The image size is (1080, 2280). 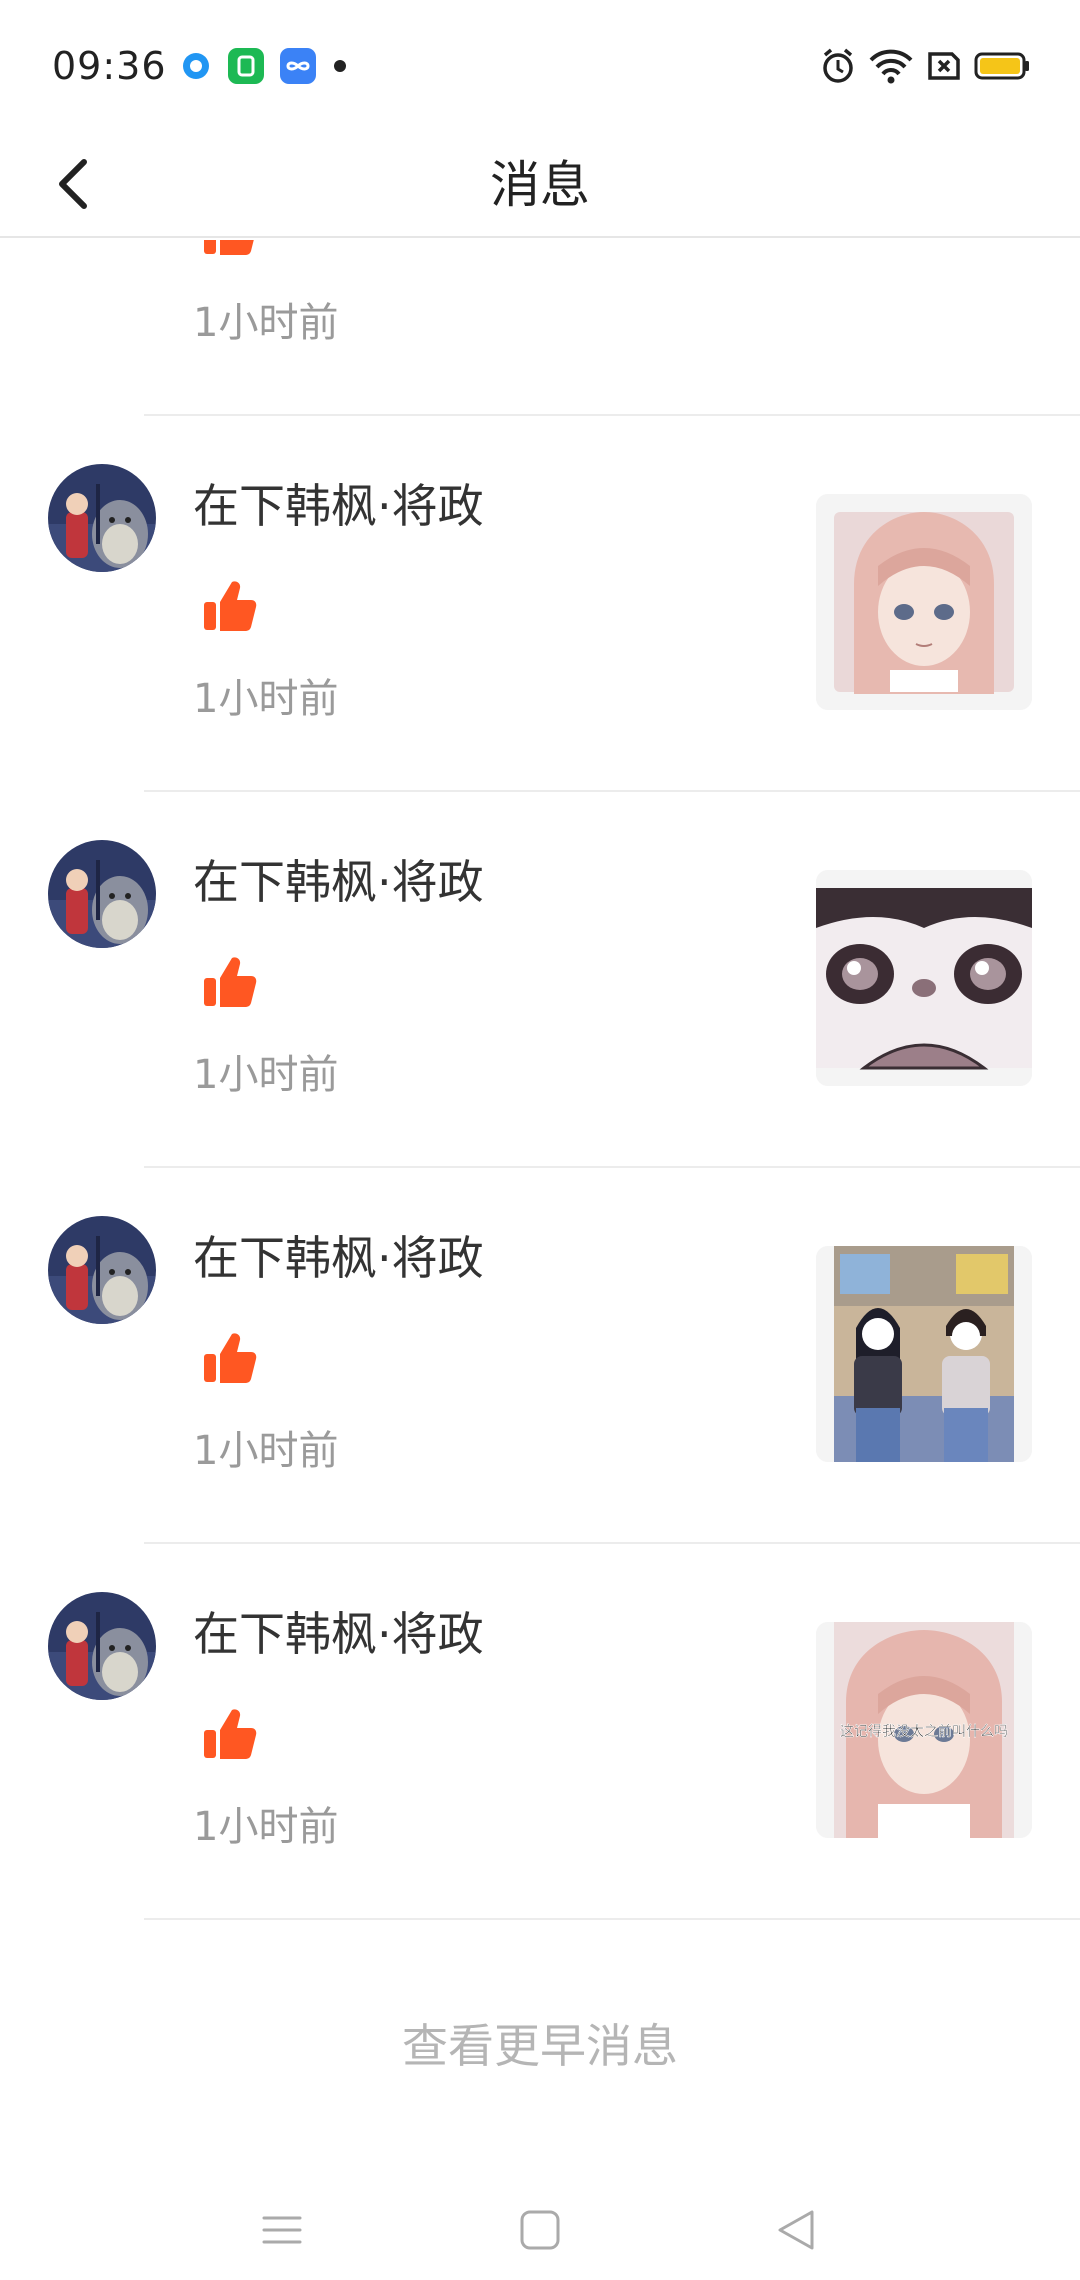 What do you see at coordinates (944, 68) in the screenshot?
I see `sim-icon` at bounding box center [944, 68].